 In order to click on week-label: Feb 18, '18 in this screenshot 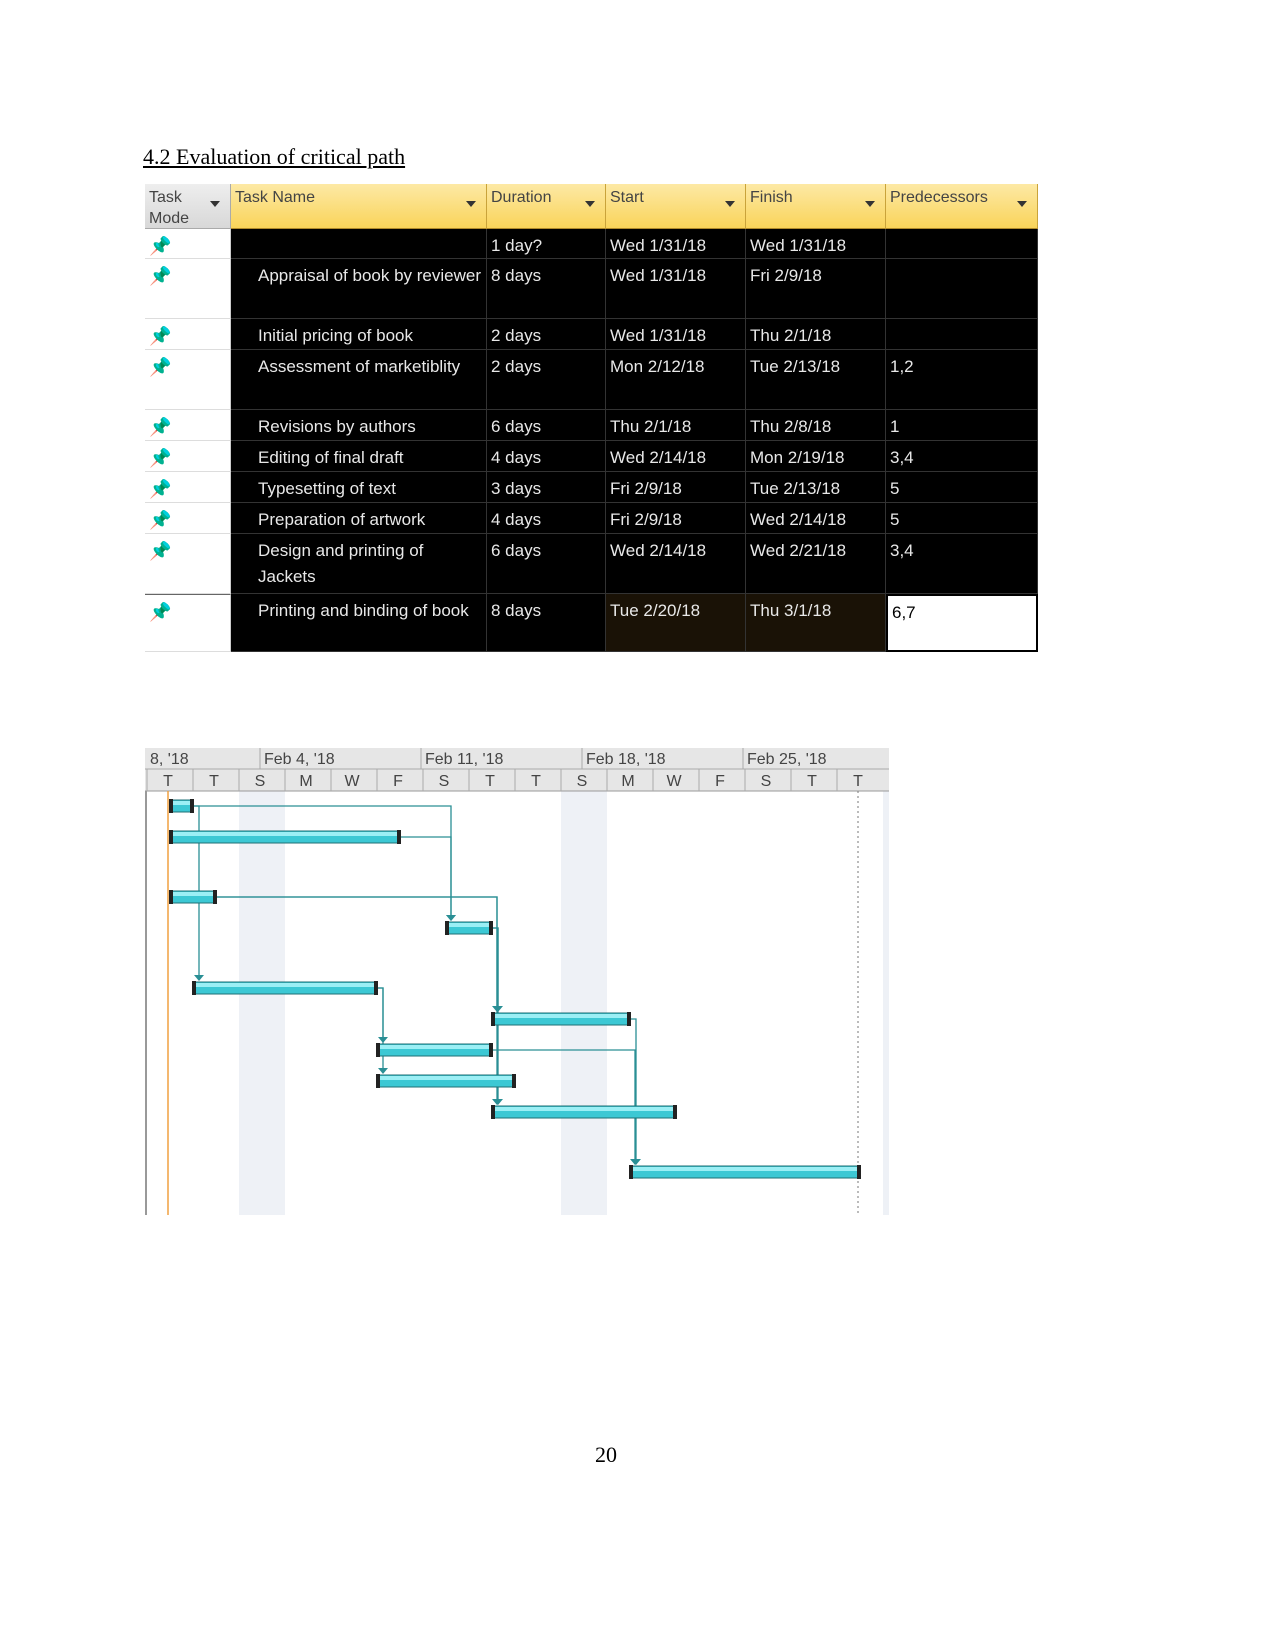, I will do `click(626, 759)`.